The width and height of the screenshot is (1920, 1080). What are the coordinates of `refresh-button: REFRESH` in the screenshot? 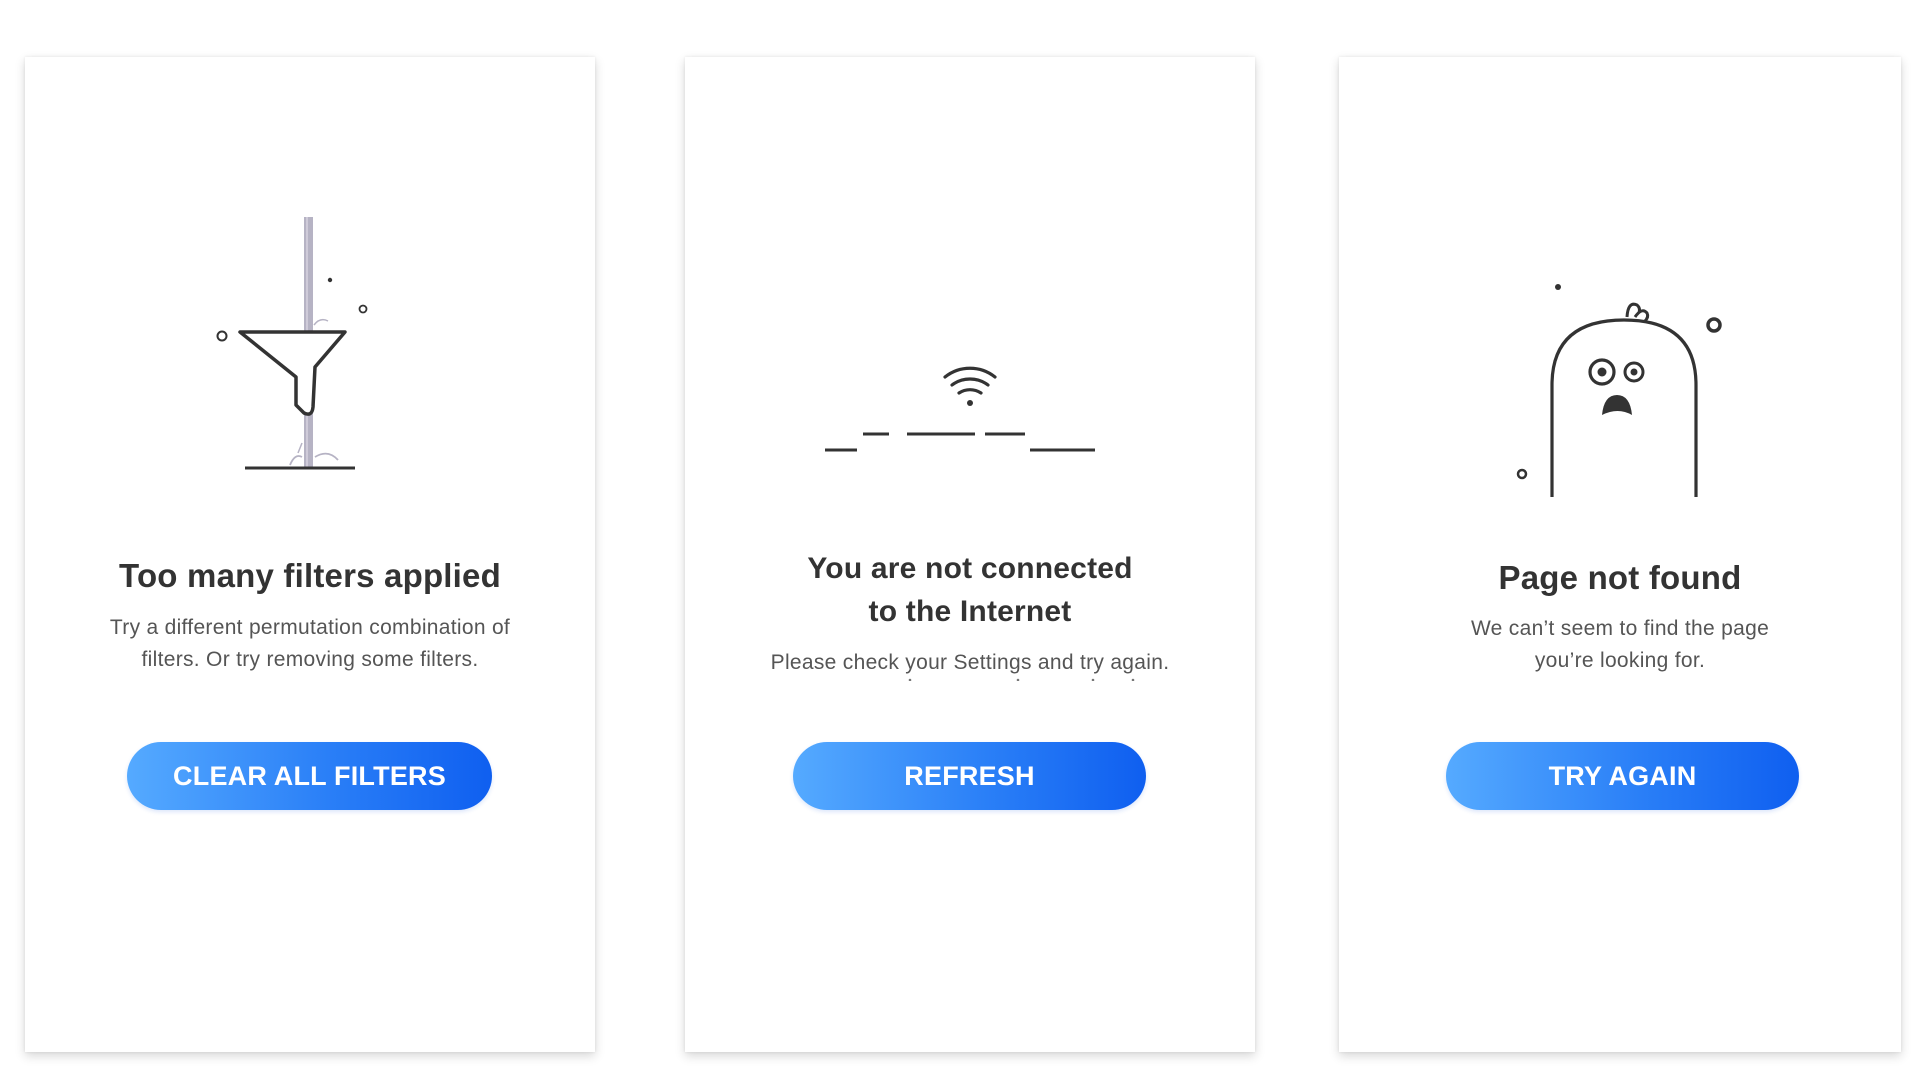 It's located at (969, 776).